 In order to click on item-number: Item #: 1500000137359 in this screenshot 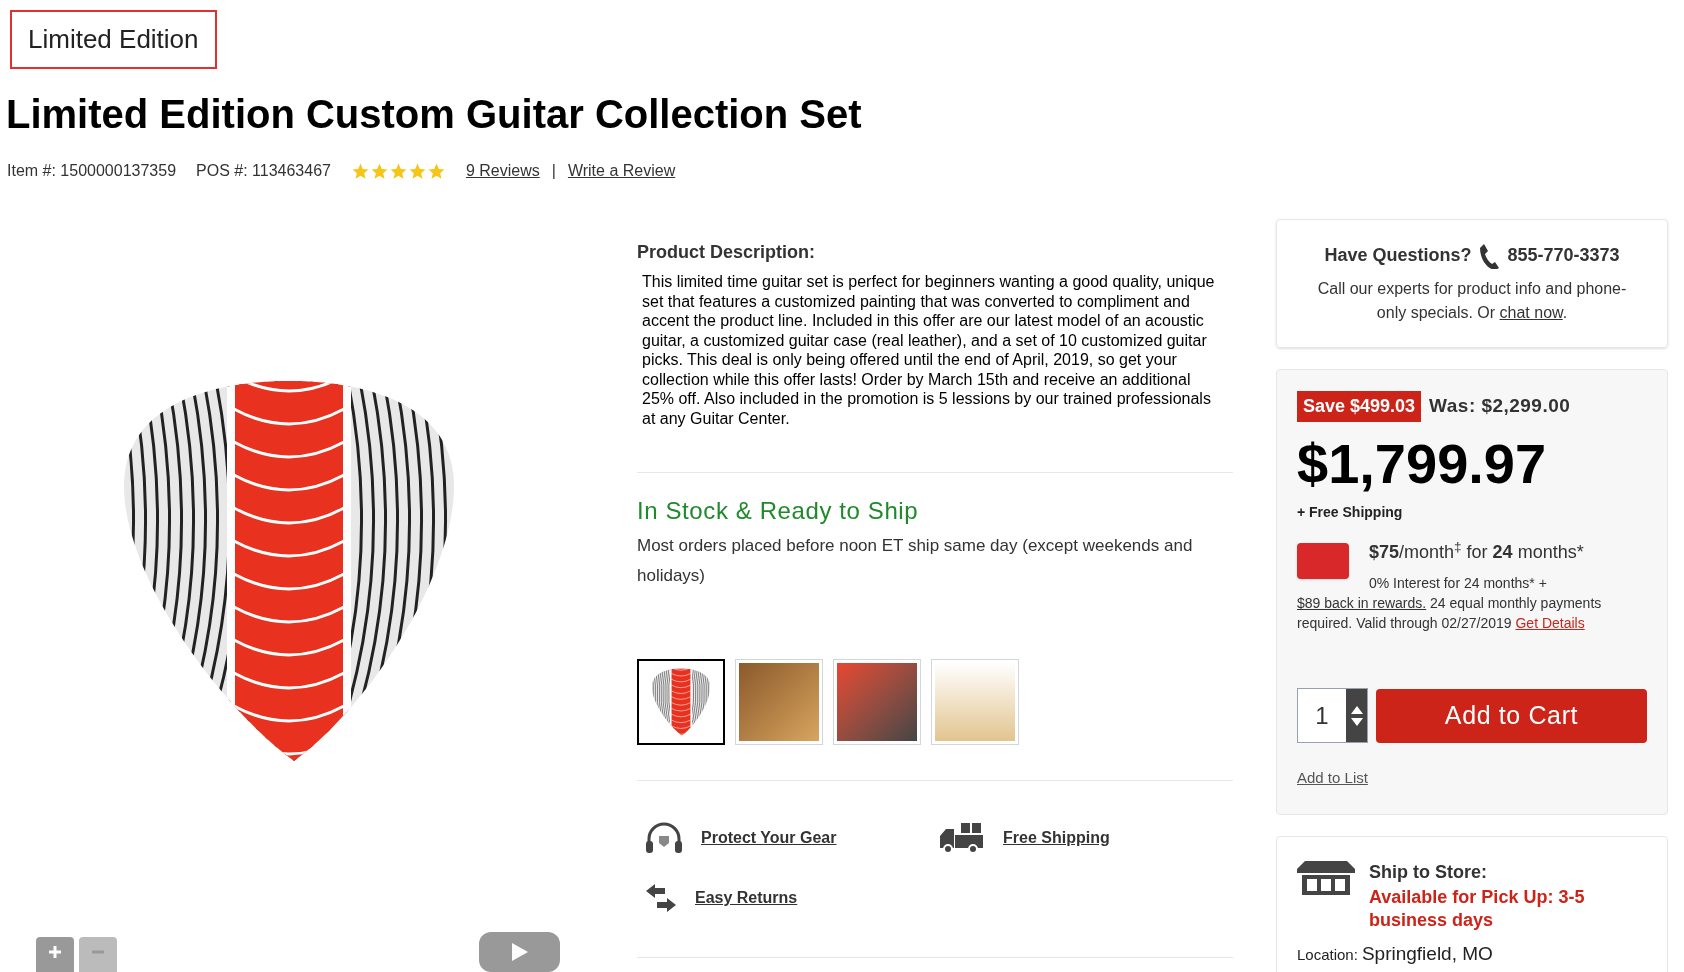, I will do `click(92, 171)`.